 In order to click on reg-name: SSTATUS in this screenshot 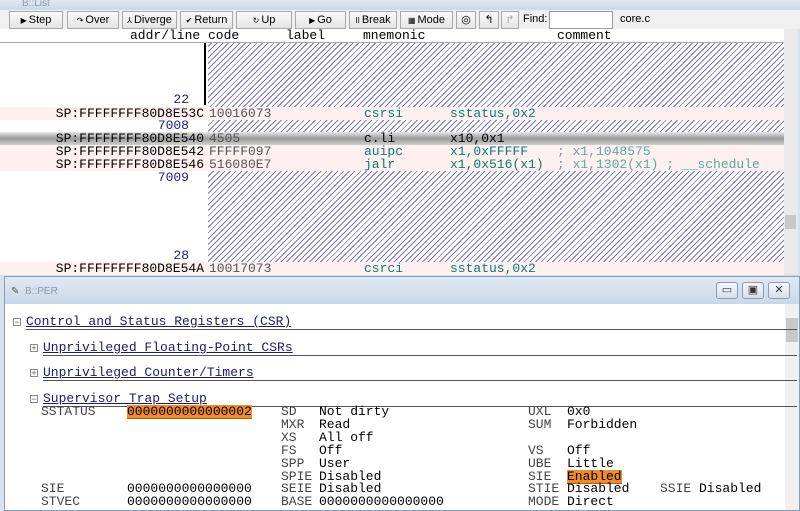, I will do `click(68, 411)`.